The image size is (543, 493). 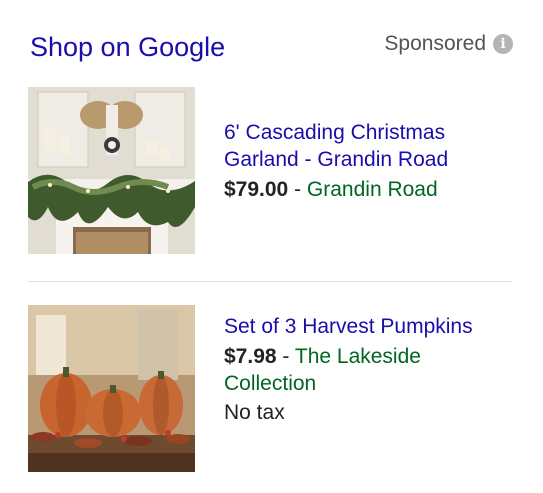 I want to click on product-price: $7.98, so click(x=250, y=356).